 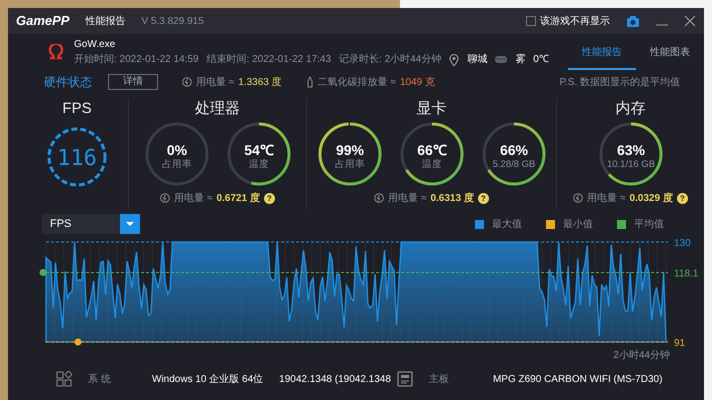 I want to click on close-icon, so click(x=690, y=21).